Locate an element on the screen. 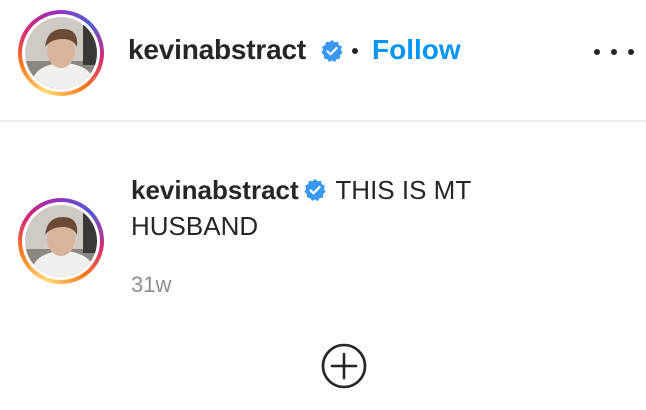  separator-dot is located at coordinates (355, 51).